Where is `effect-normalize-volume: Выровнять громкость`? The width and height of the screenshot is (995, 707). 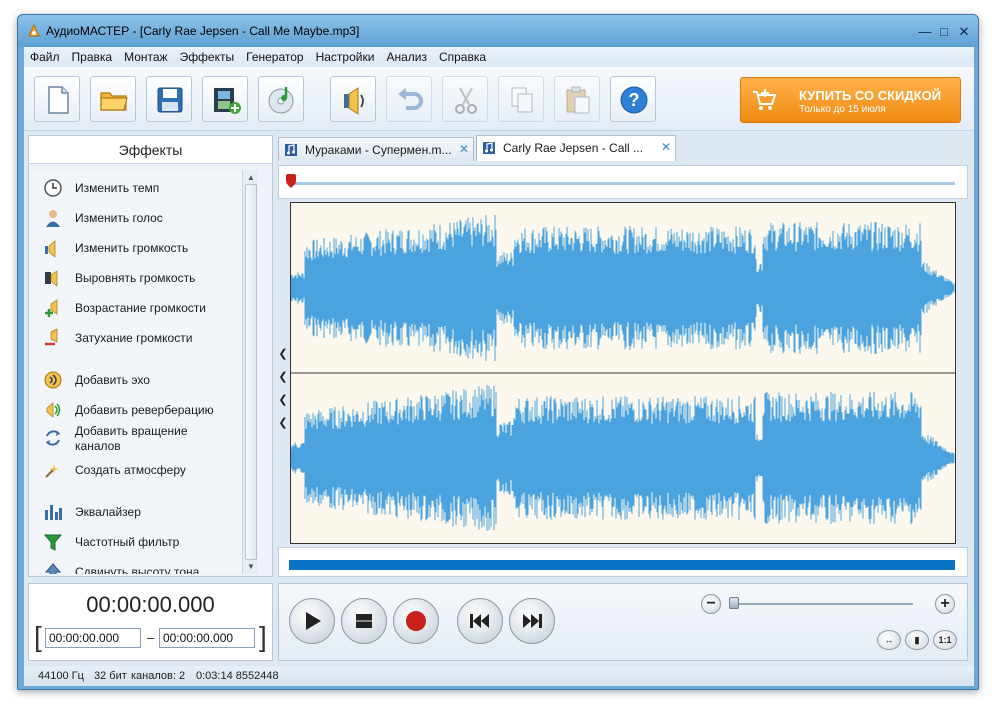 effect-normalize-volume: Выровнять громкость is located at coordinates (148, 278).